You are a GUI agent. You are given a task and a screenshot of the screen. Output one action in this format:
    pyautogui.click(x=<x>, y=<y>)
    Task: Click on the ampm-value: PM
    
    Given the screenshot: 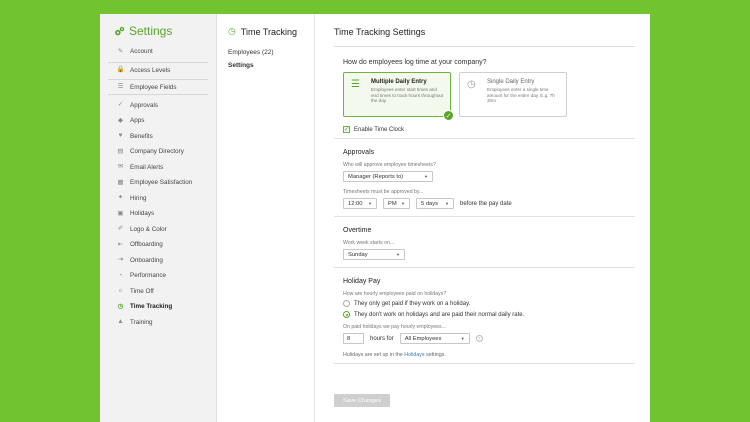 What is the action you would take?
    pyautogui.click(x=392, y=203)
    